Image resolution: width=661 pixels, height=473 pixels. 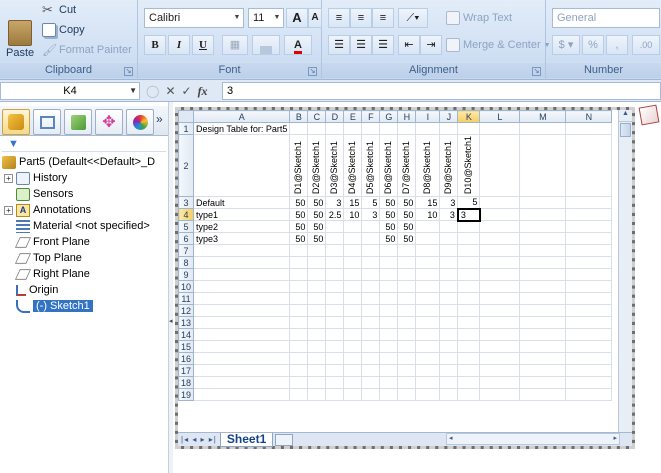 I want to click on align-middle-button: ≡, so click(x=361, y=18).